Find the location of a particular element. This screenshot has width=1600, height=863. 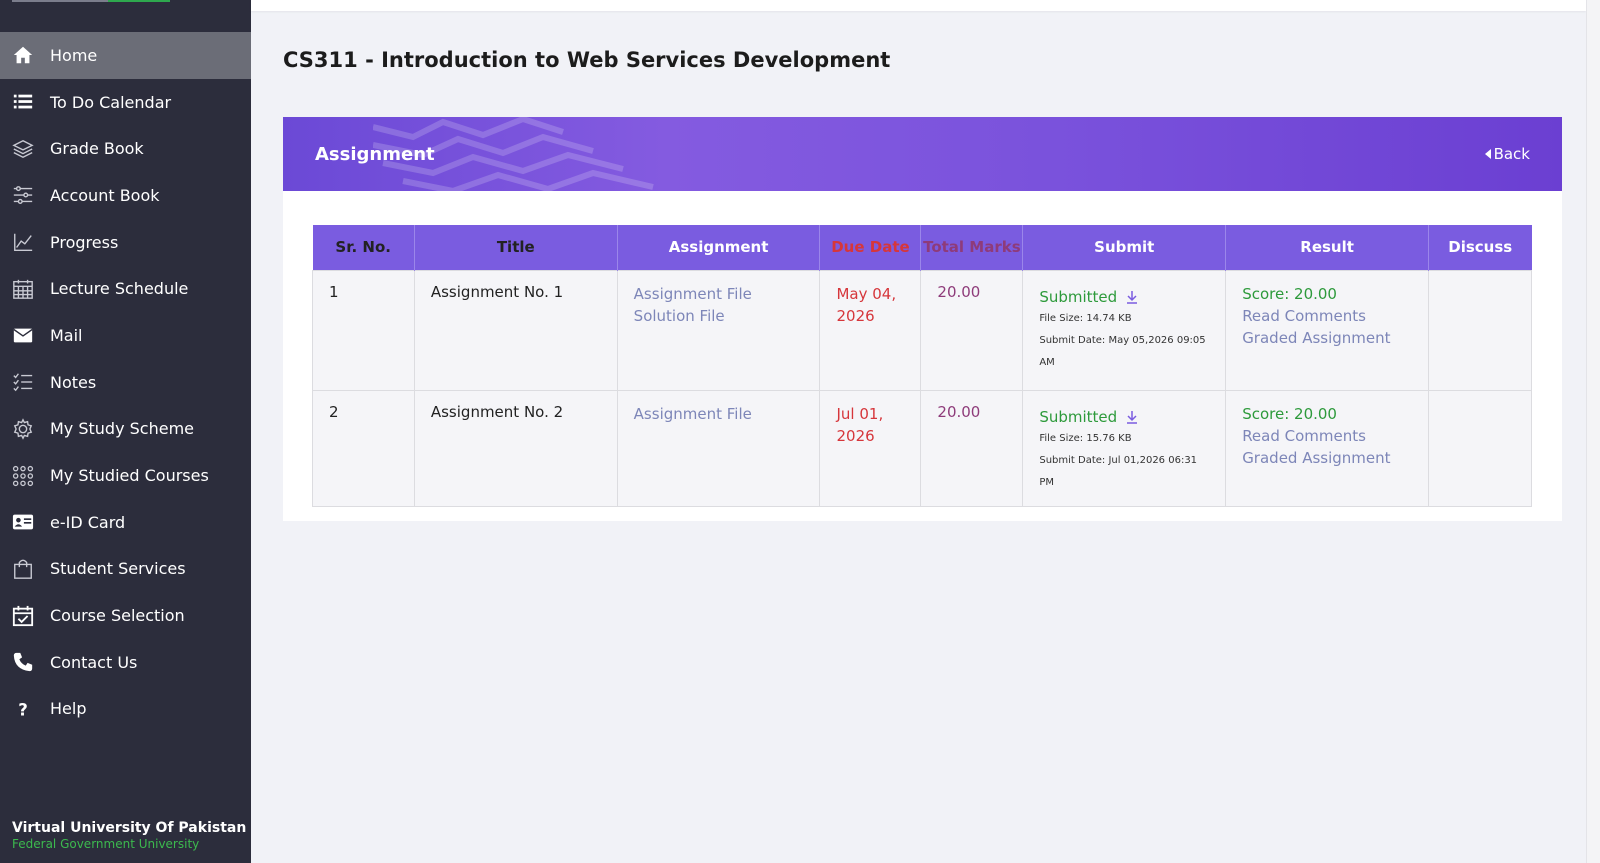

sidebar-item-grade-book: Grade Book is located at coordinates (125, 148).